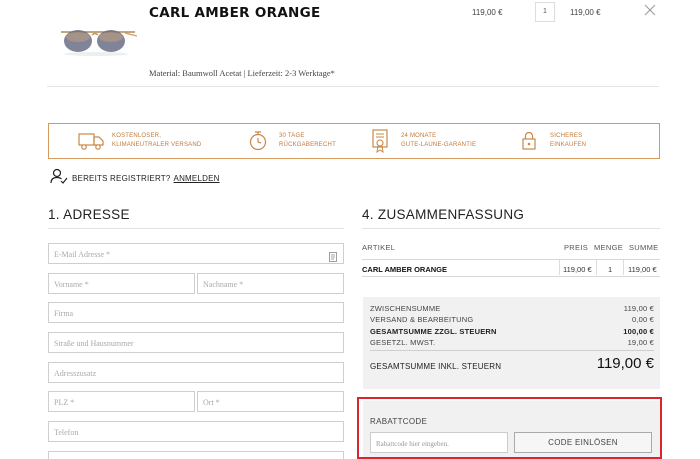 This screenshot has width=700, height=459. What do you see at coordinates (379, 247) in the screenshot?
I see `col-header-article: ARTIKEL` at bounding box center [379, 247].